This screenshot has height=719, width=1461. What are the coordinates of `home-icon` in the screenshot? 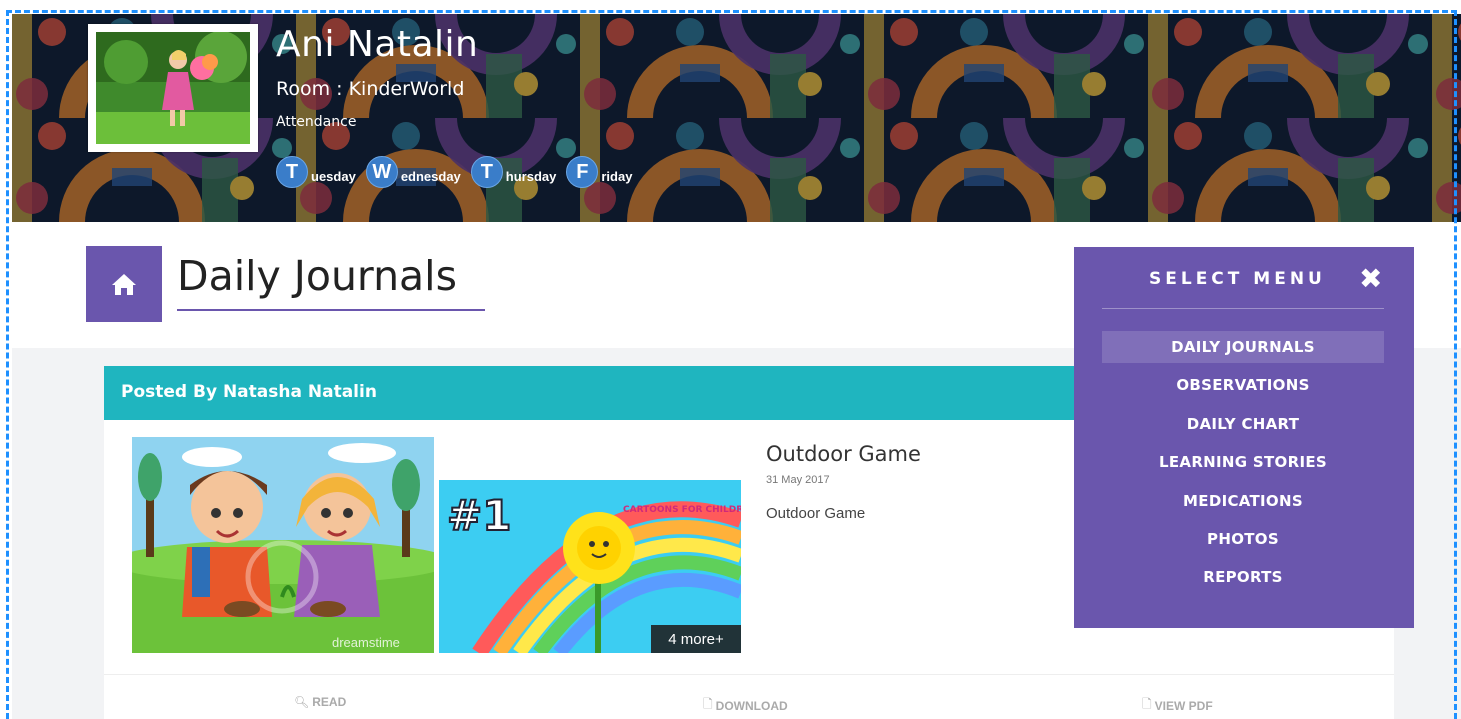 It's located at (124, 284).